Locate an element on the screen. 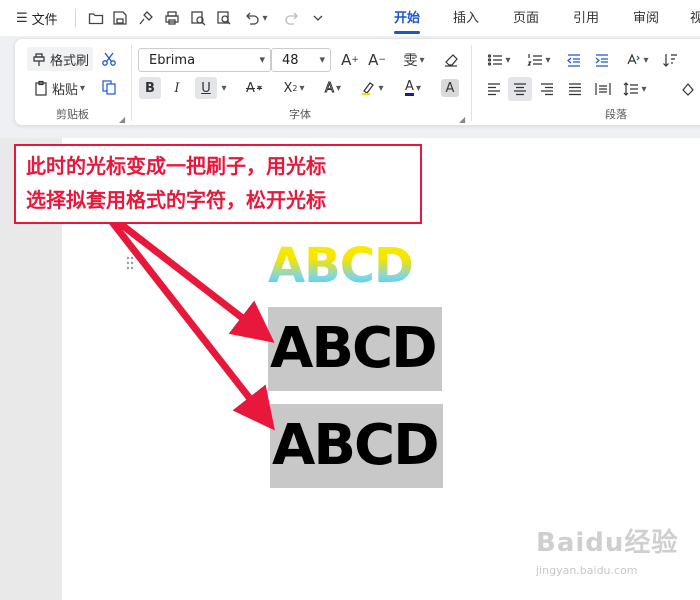 This screenshot has height=600, width=700. tab-insert: 插入 is located at coordinates (466, 19).